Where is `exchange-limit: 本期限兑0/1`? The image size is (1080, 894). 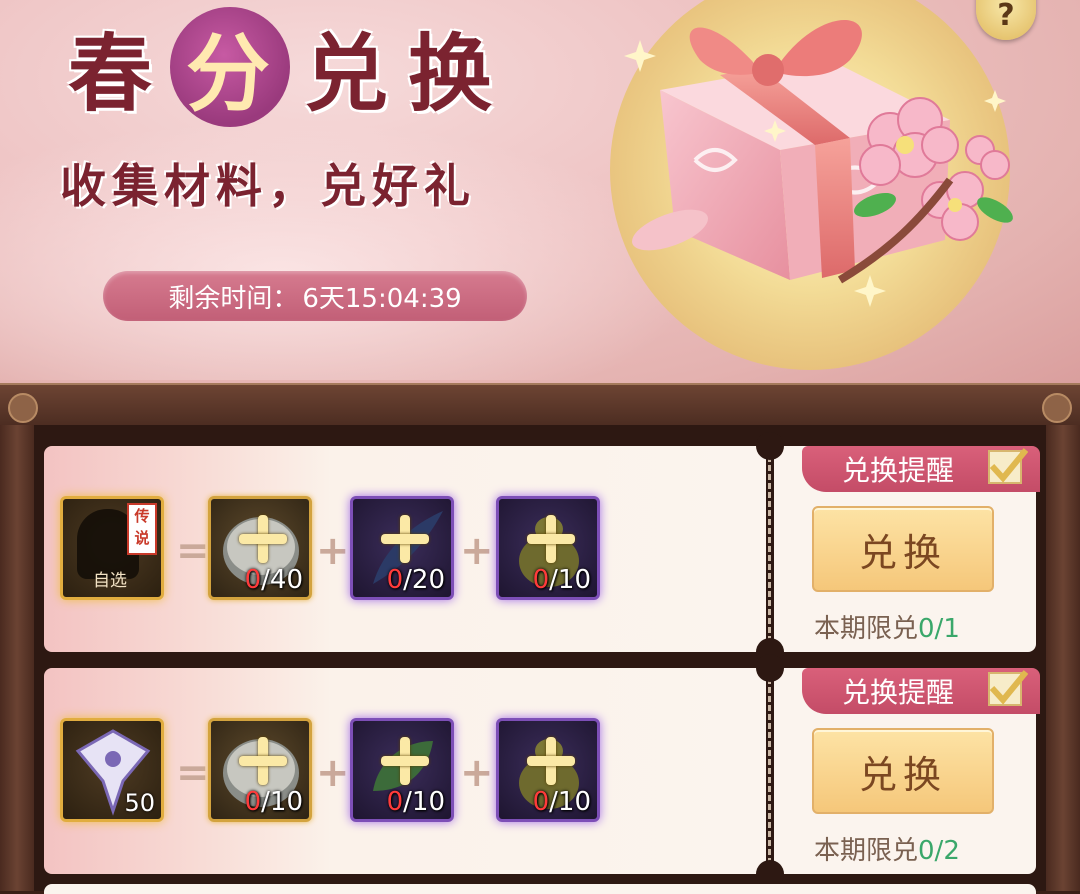 exchange-limit: 本期限兑0/1 is located at coordinates (887, 629).